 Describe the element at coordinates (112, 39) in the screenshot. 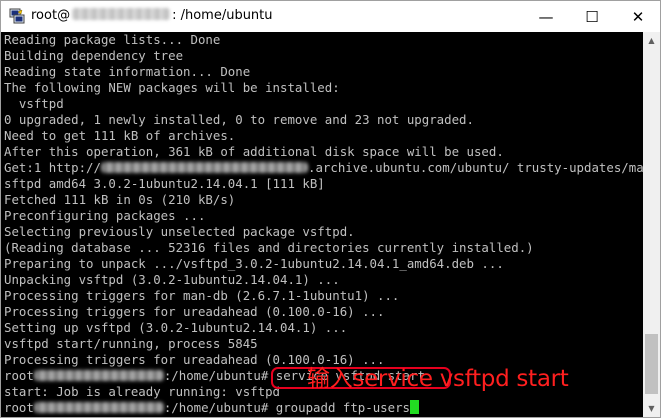

I see `terminal-line: Reading package lists... Done` at that location.